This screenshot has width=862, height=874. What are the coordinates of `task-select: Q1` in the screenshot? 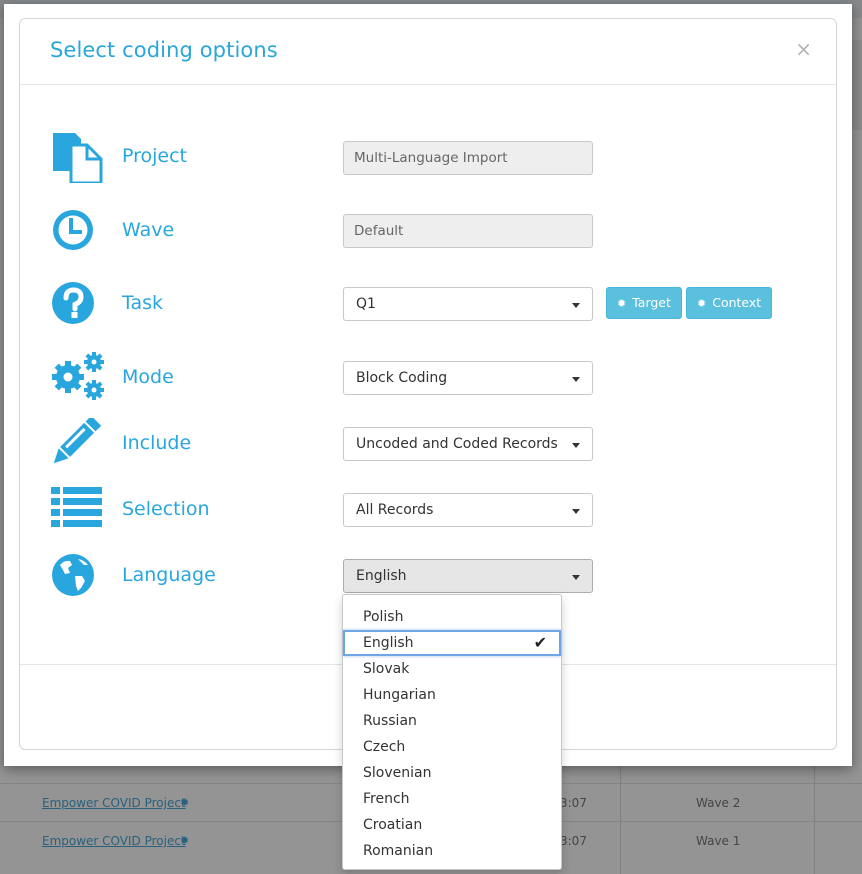 It's located at (468, 304).